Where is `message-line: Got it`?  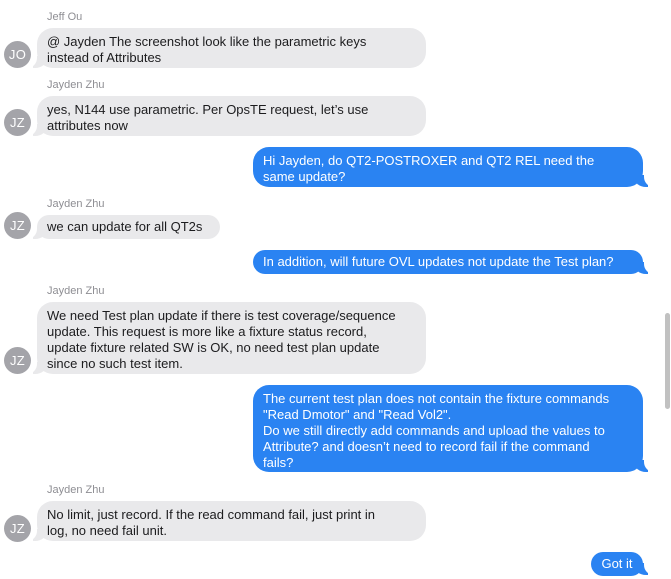
message-line: Got it is located at coordinates (617, 563).